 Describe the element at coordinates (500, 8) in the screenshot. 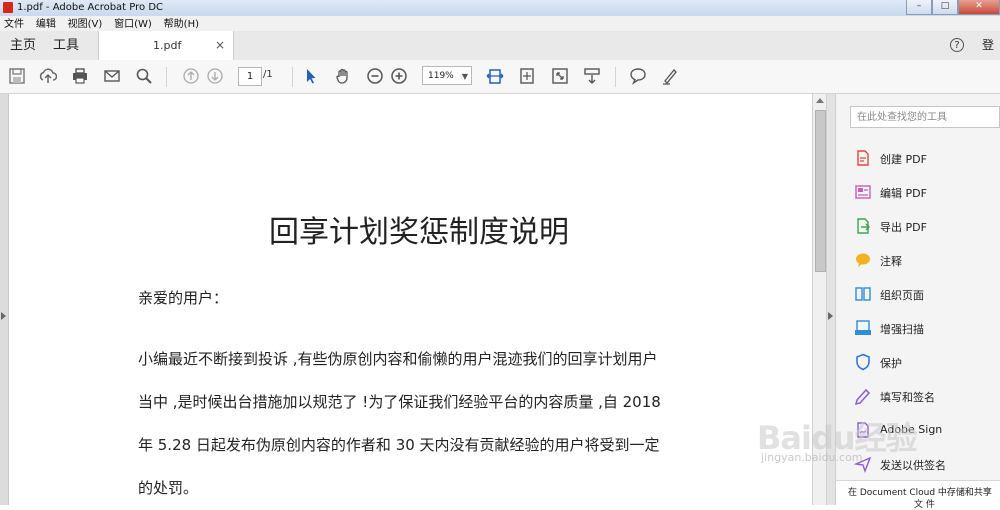

I see `title-bar: 1.pdf - Adobe Acrobat Pro DC – □ ✕` at that location.